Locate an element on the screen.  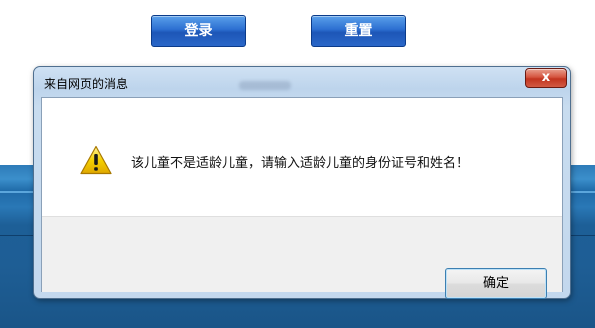
close-button: x is located at coordinates (546, 78).